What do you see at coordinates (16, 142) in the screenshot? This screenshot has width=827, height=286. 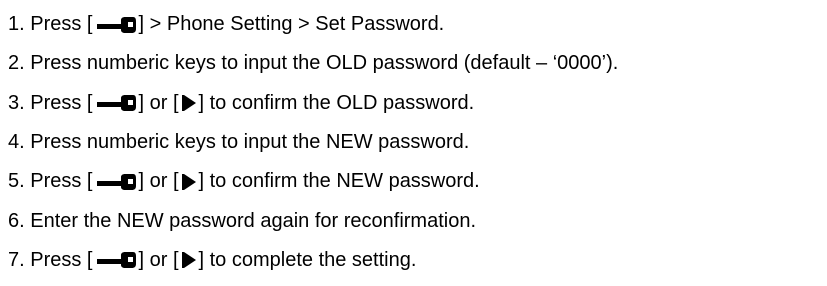 I see `step-number: 4.` at bounding box center [16, 142].